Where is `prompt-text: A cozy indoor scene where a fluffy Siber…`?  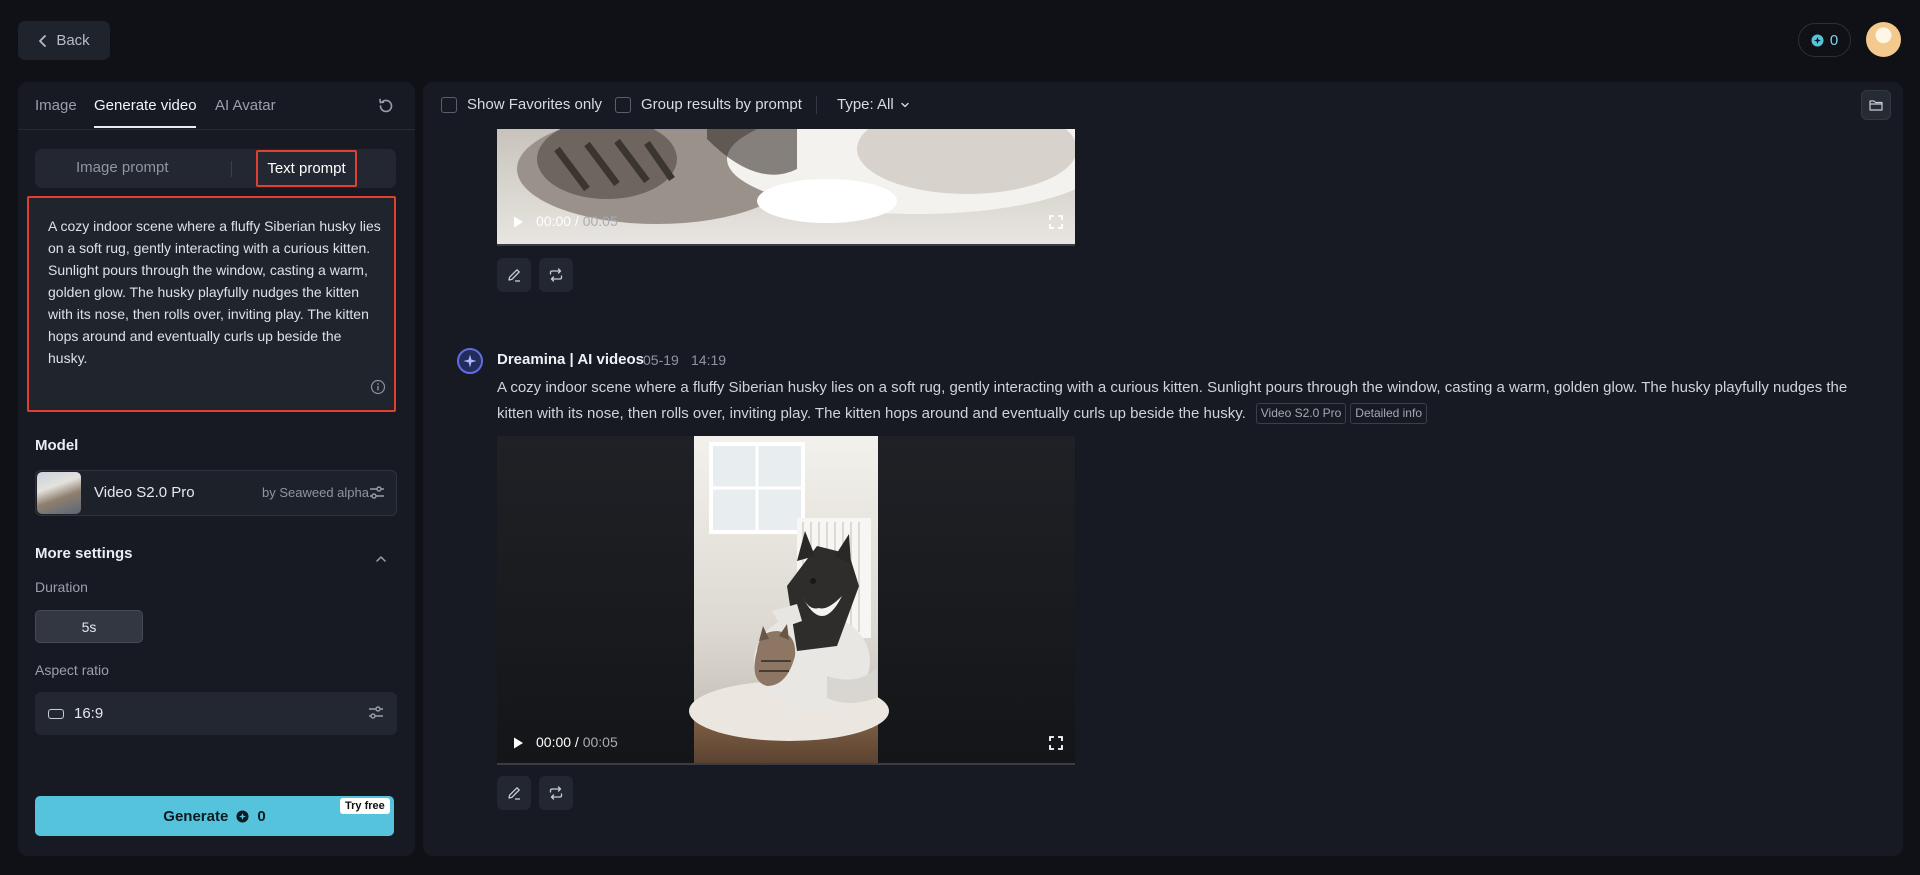 prompt-text: A cozy indoor scene where a fluffy Siber… is located at coordinates (215, 292).